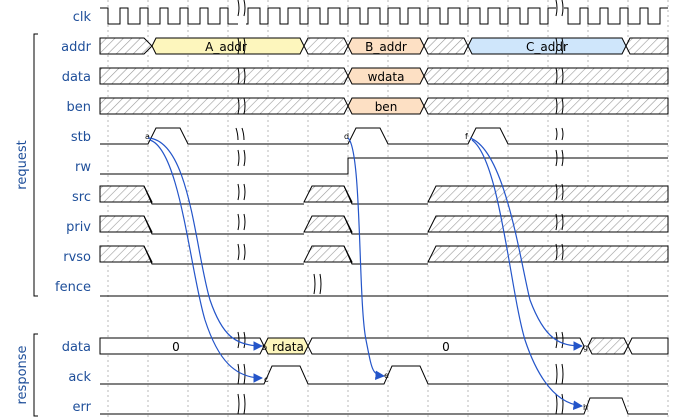  I want to click on resp-data-value-0: 0, so click(176, 347).